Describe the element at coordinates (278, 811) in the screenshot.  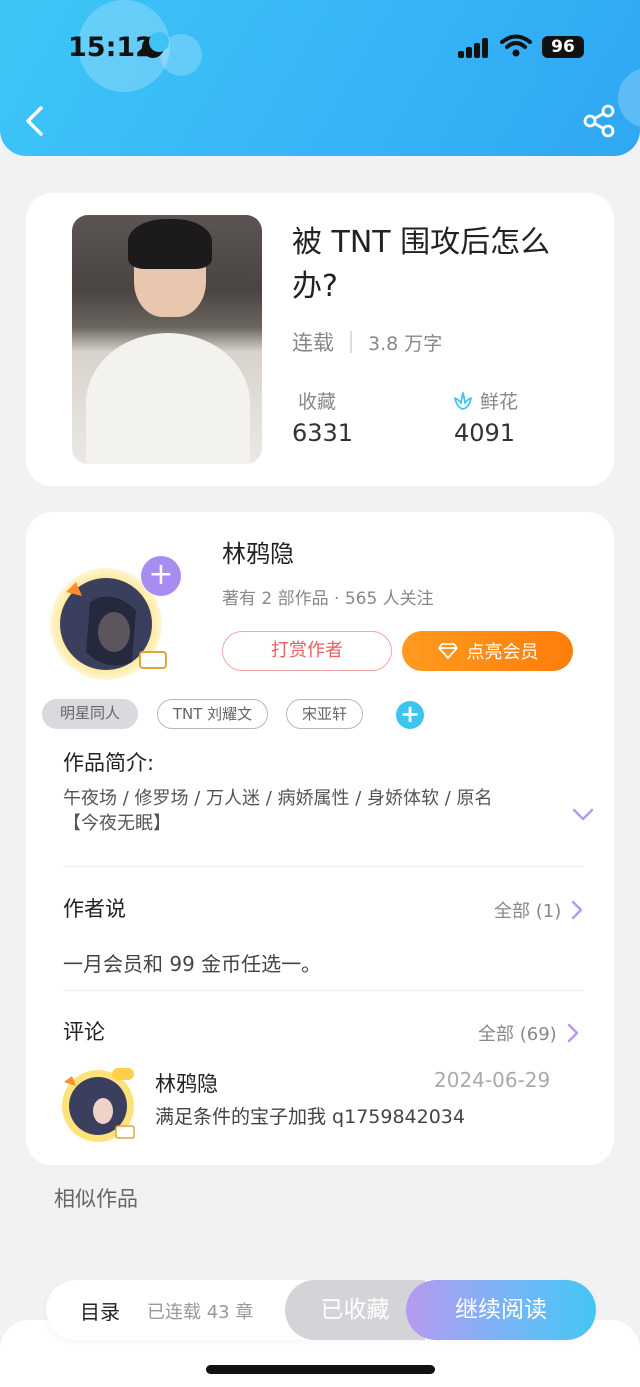
I see `intro-text: 午夜场 / 修罗场 / 万人迷 / 病娇属性 / 身娇体软 / 原名【今夜无眠】` at that location.